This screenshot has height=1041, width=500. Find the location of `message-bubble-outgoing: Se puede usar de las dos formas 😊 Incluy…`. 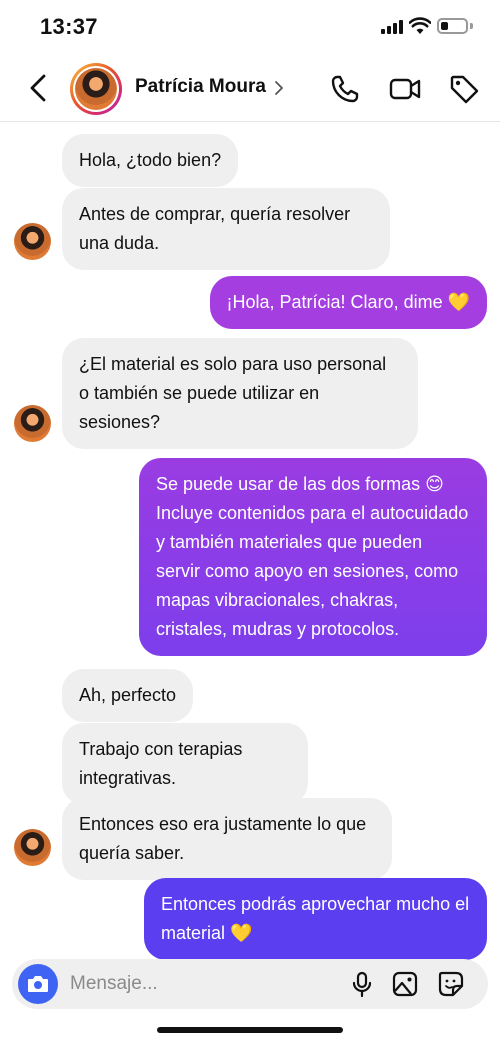

message-bubble-outgoing: Se puede usar de las dos formas 😊 Incluy… is located at coordinates (313, 557).